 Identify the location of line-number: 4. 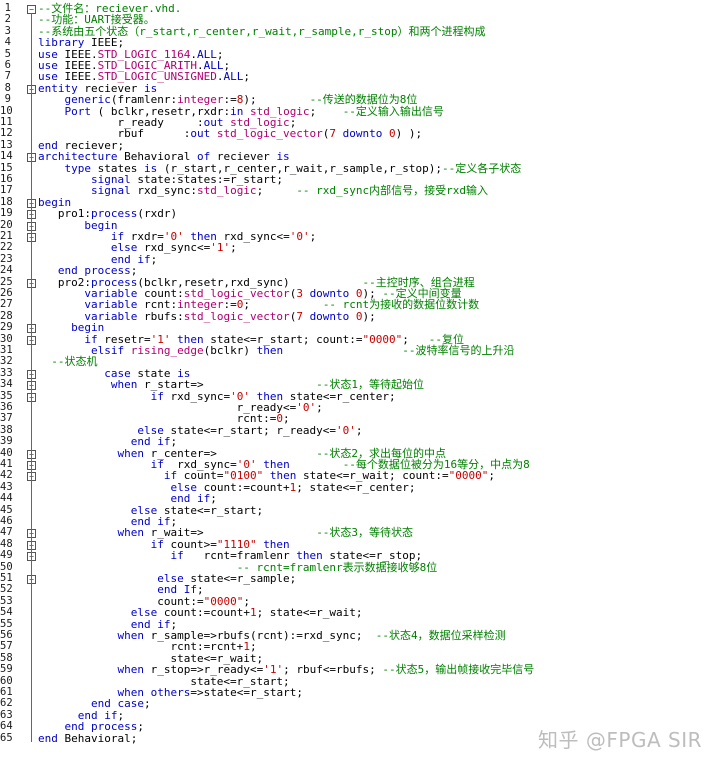
(7, 42).